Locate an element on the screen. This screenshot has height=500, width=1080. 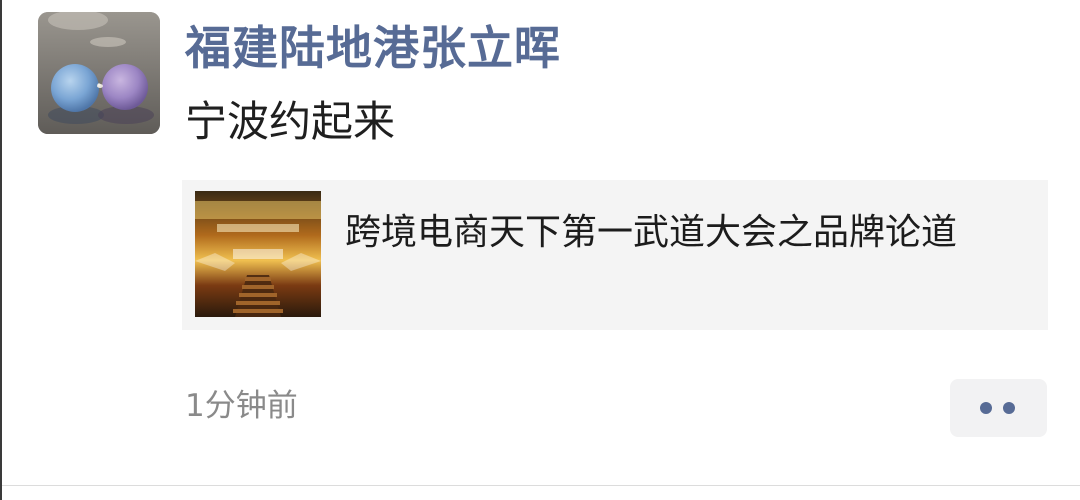
avatar-image is located at coordinates (99, 73).